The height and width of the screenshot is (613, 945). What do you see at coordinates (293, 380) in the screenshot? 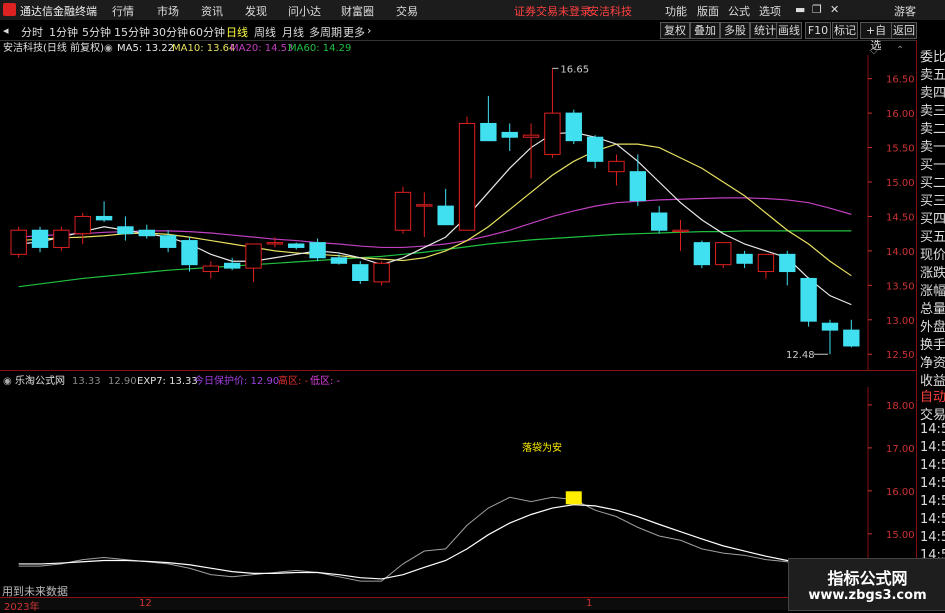
I see `high-zone-legend: 高区: -` at bounding box center [293, 380].